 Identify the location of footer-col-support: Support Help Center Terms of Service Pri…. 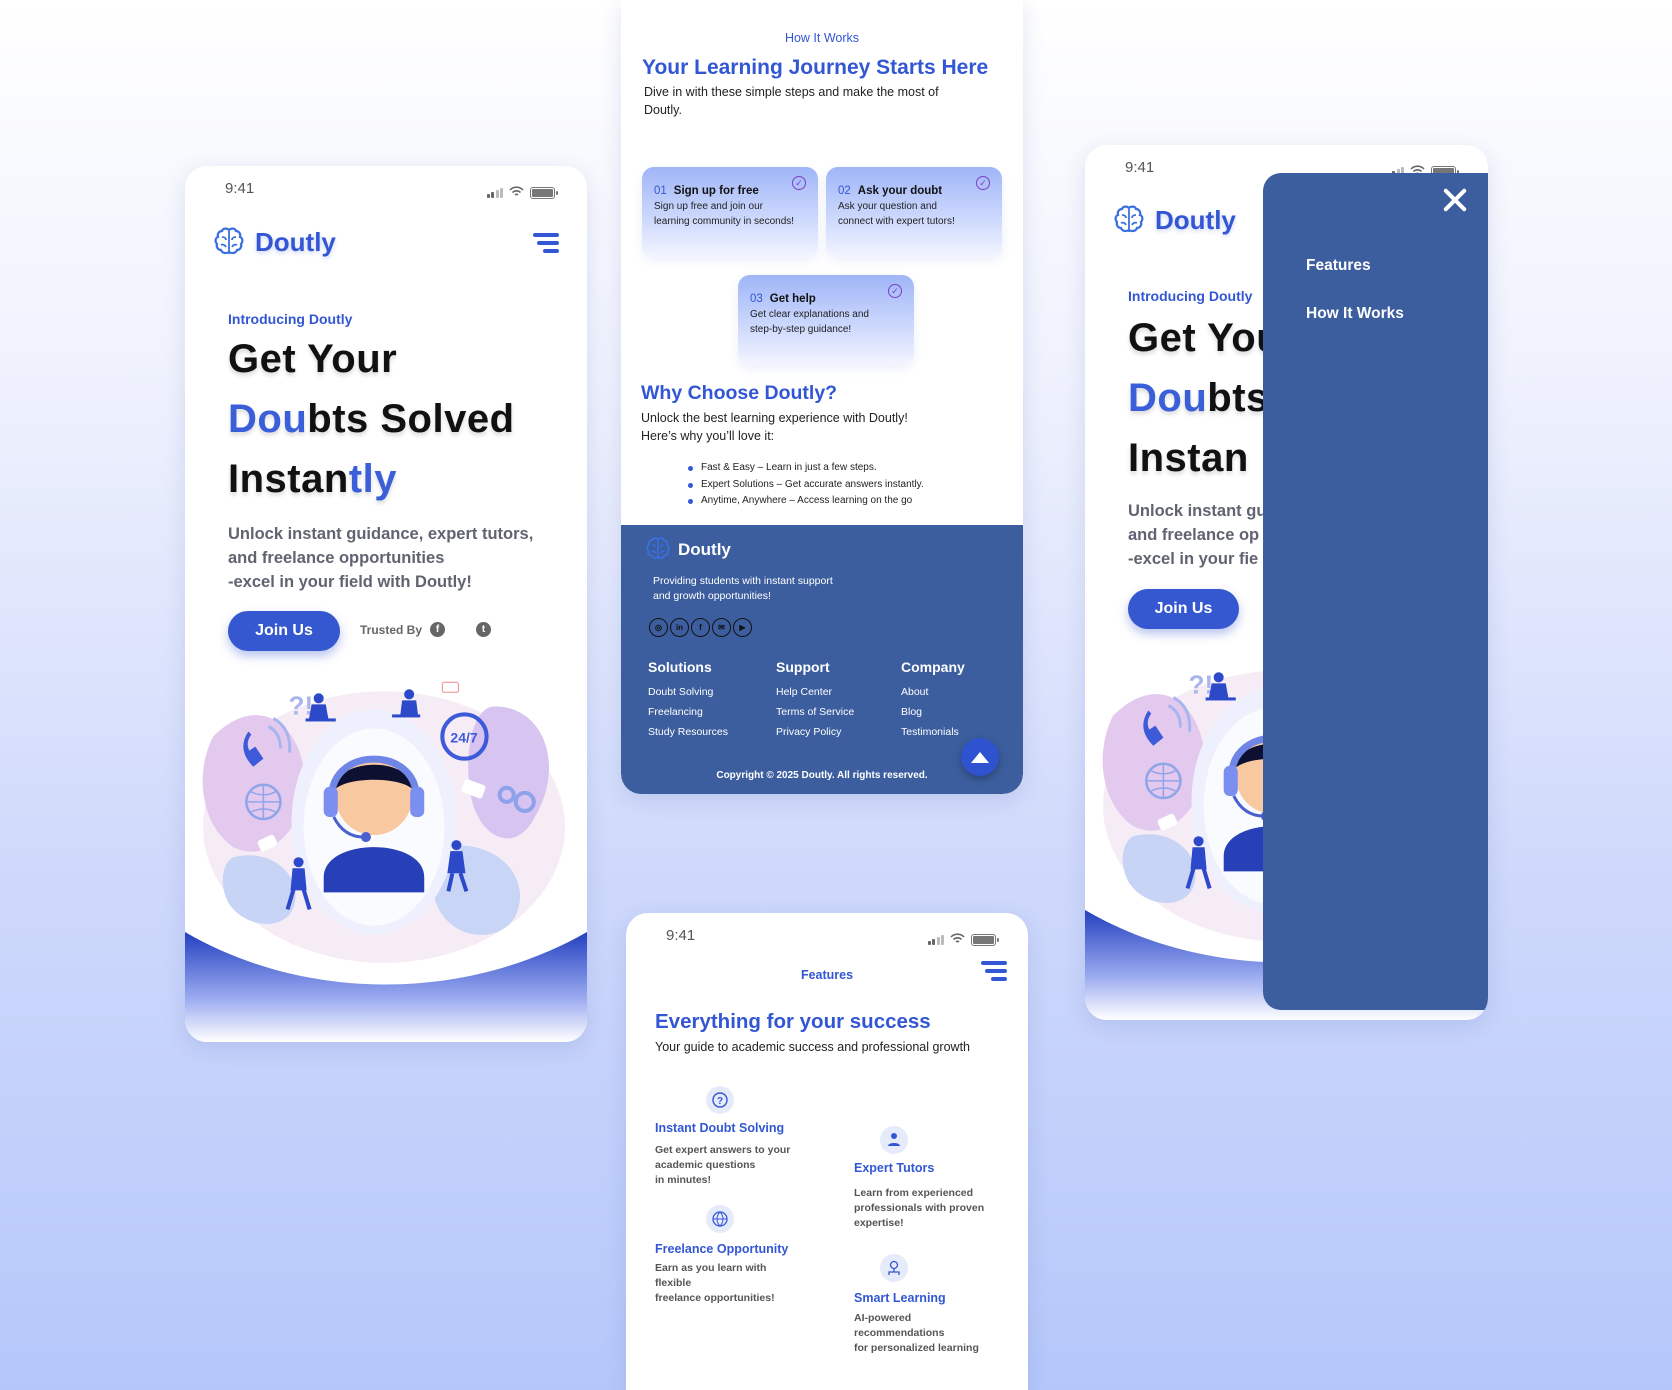
(815, 700).